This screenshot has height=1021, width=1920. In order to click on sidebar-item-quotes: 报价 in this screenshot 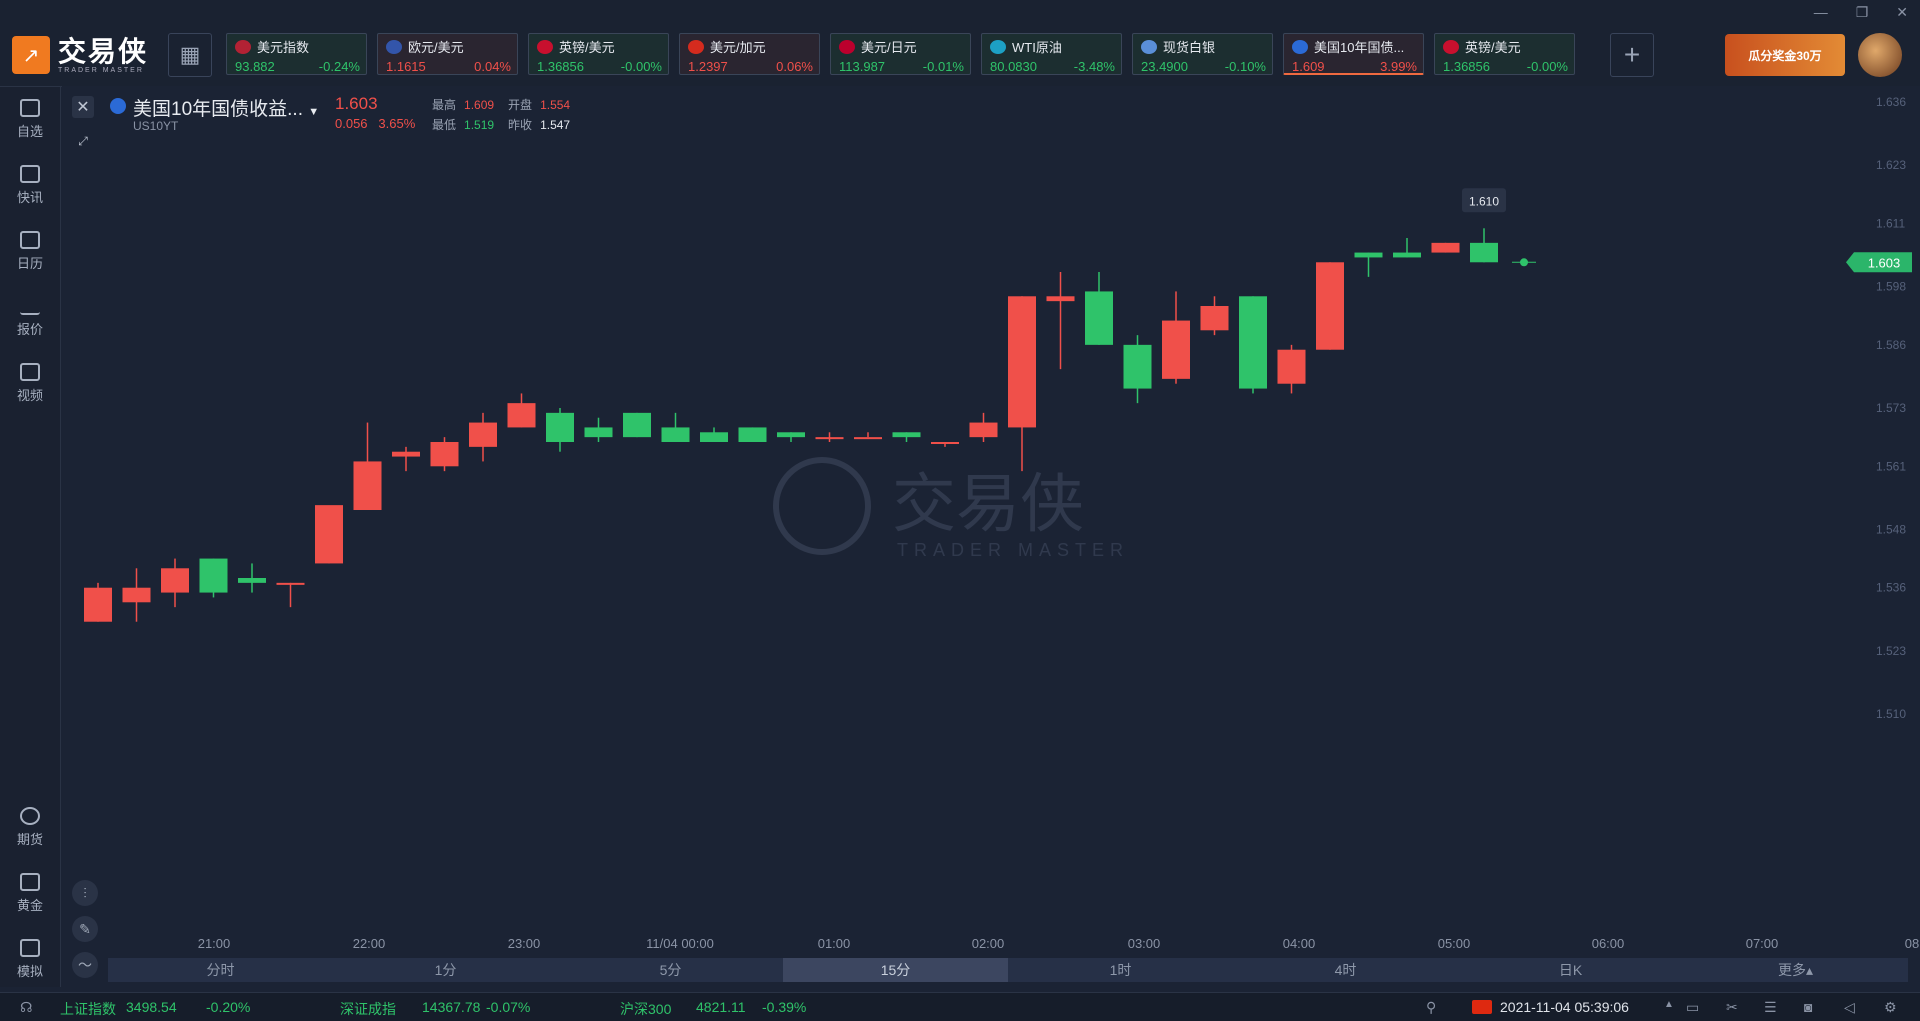, I will do `click(30, 317)`.